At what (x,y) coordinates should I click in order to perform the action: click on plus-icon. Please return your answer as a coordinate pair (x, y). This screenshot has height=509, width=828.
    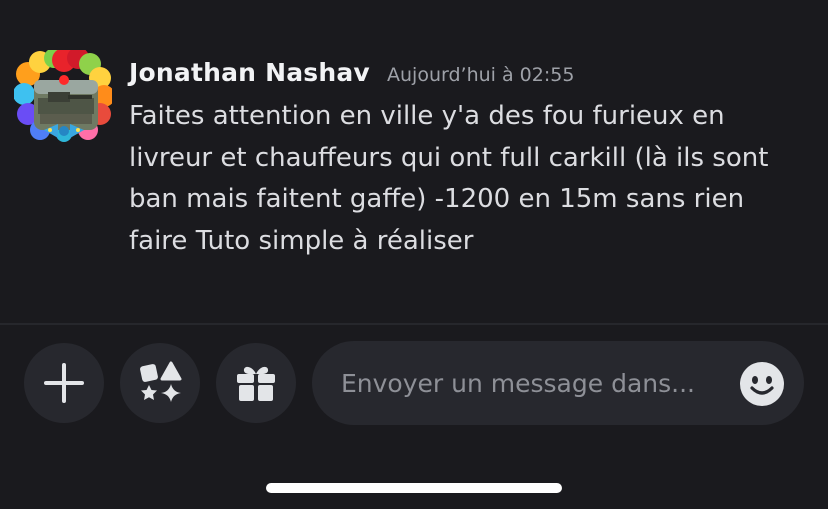
    Looking at the image, I should click on (64, 383).